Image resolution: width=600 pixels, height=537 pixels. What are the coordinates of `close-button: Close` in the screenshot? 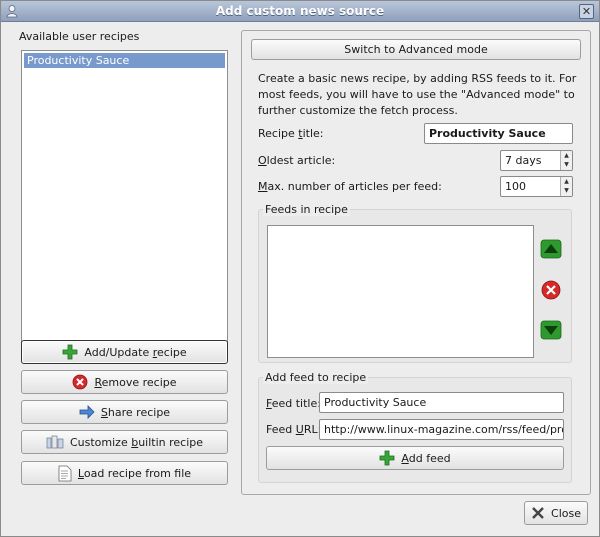 It's located at (556, 513).